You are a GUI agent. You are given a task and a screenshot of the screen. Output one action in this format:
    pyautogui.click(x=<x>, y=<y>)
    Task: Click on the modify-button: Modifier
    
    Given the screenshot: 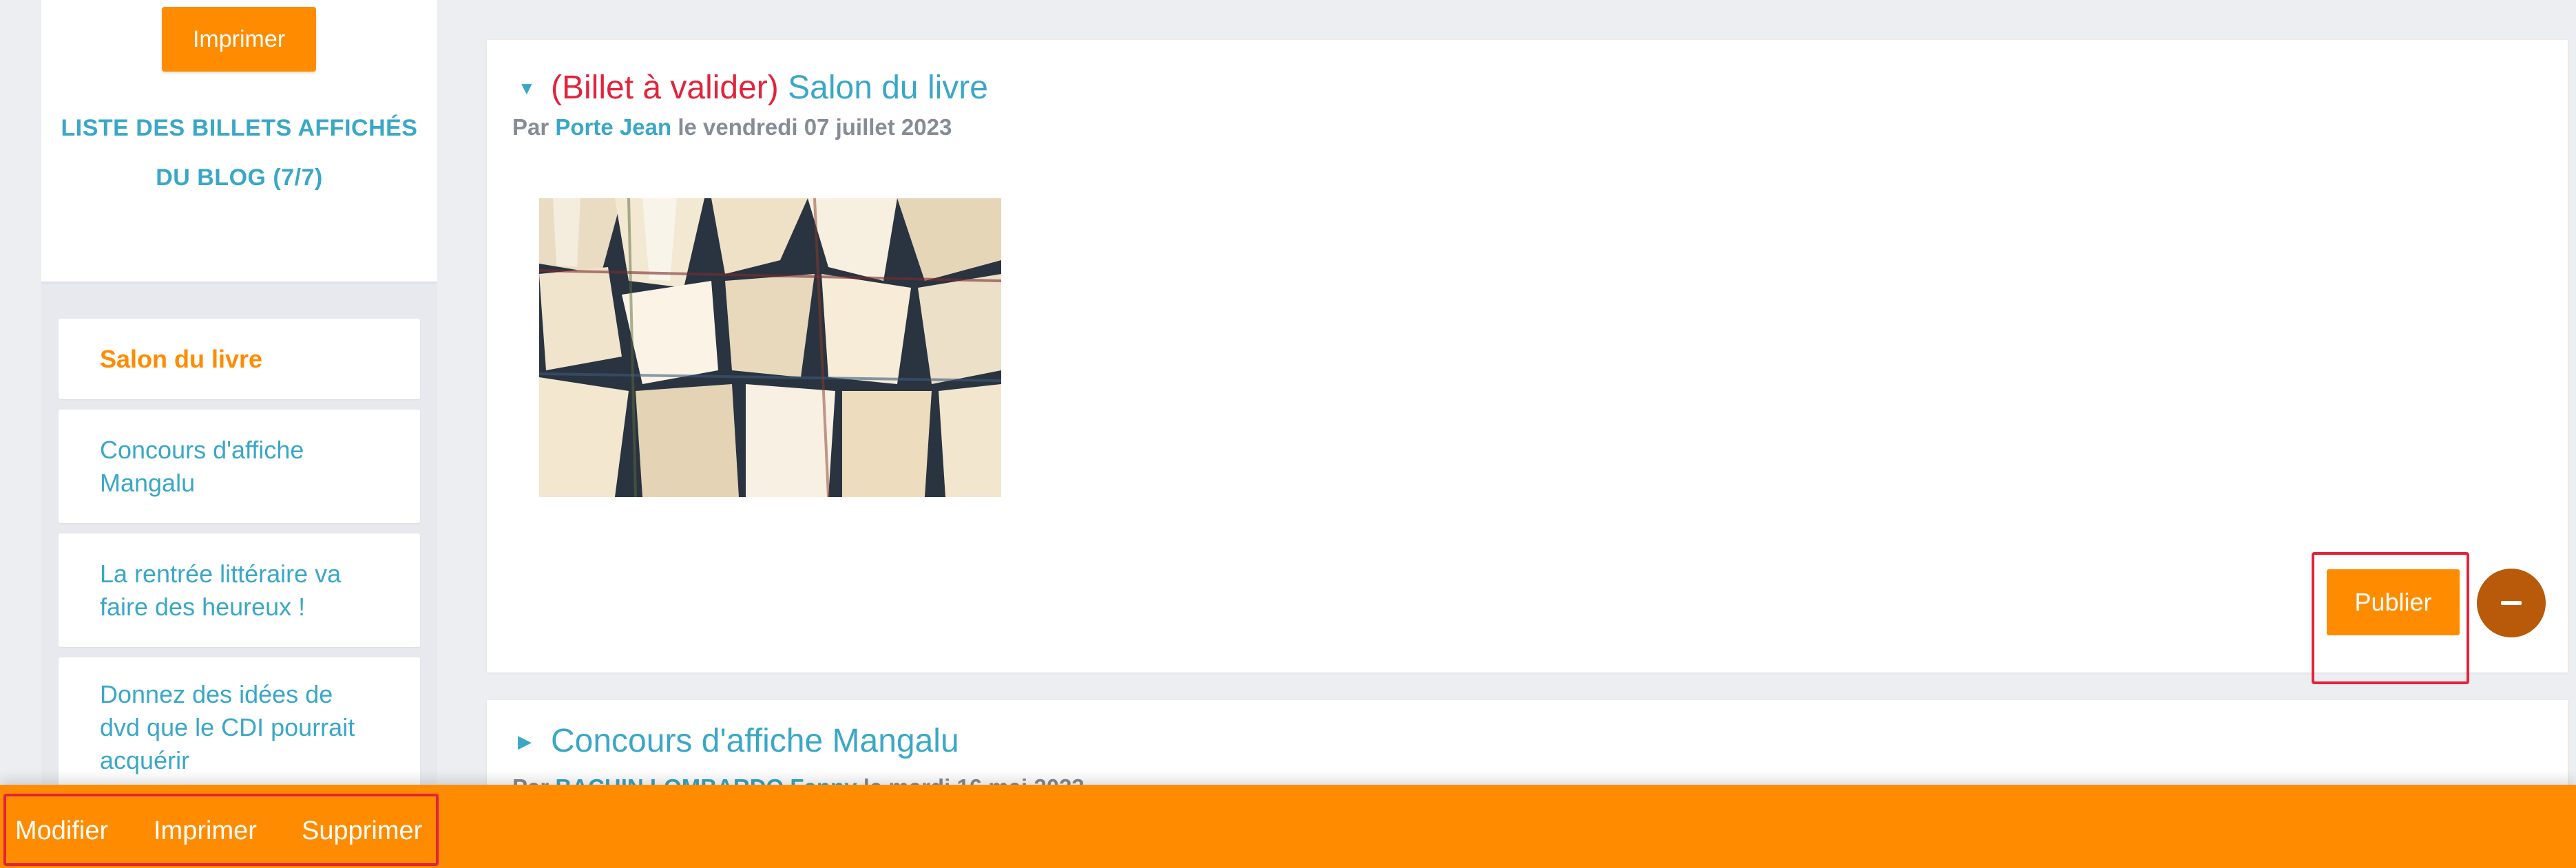 What is the action you would take?
    pyautogui.click(x=61, y=831)
    